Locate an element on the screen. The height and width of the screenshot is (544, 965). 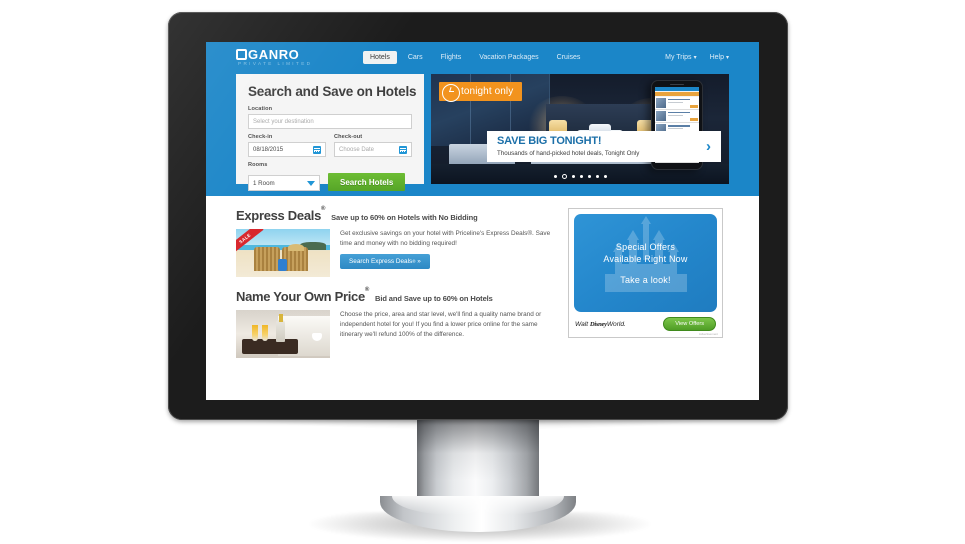
nav-item-my-trips: My Trips ▾ is located at coordinates (680, 57).